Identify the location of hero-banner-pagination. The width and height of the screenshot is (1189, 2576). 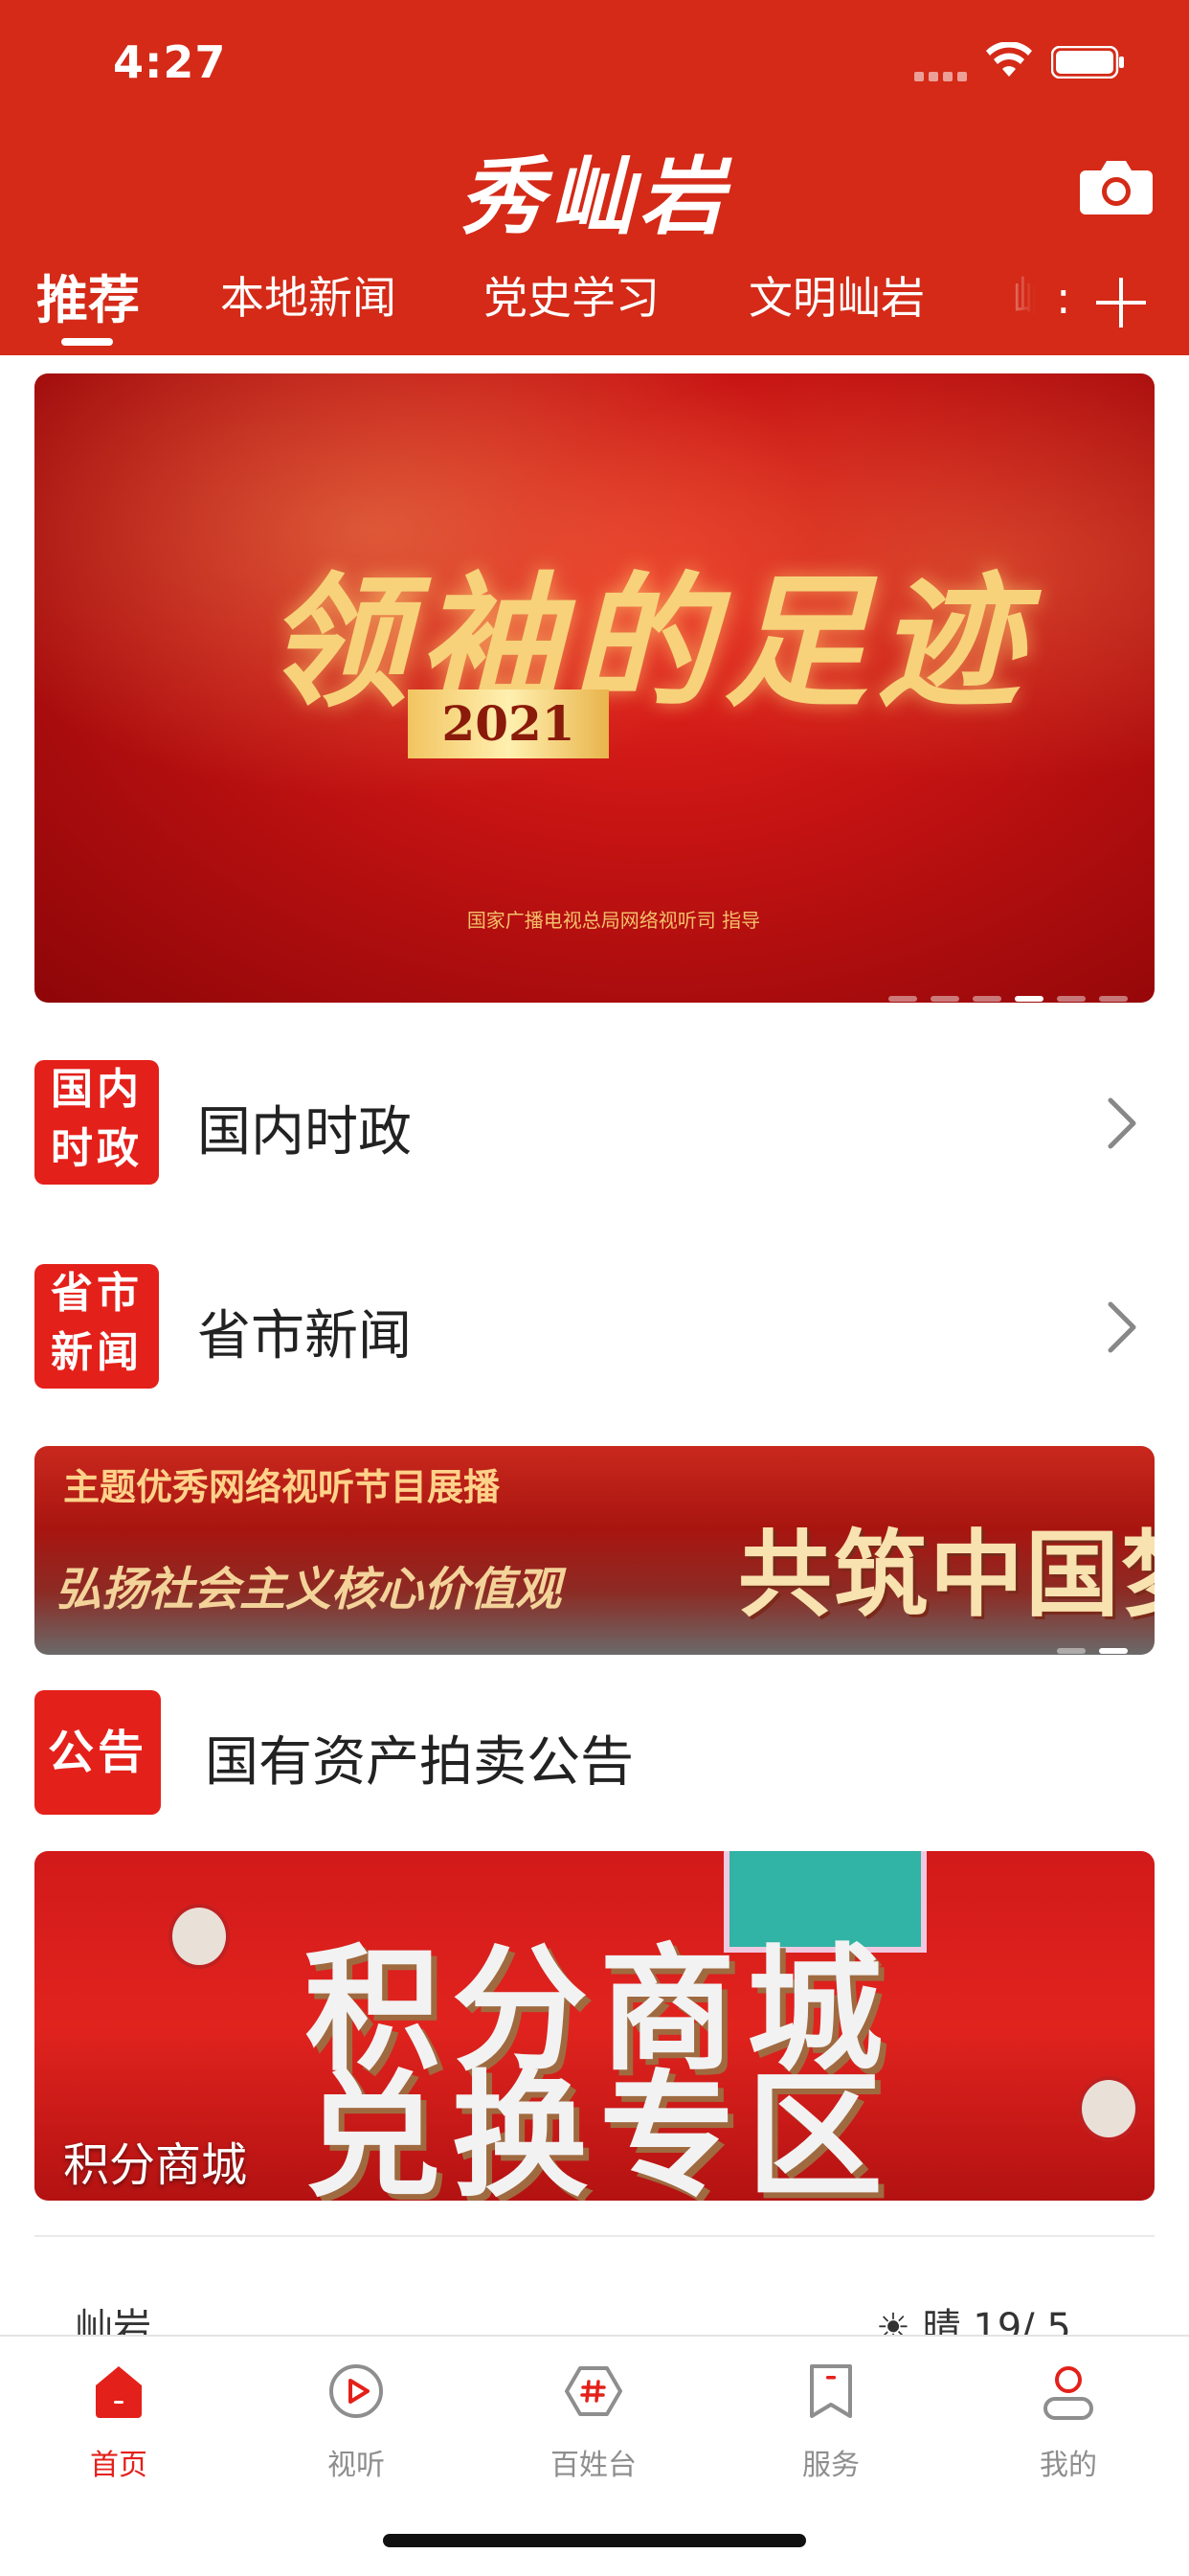
(1001, 995).